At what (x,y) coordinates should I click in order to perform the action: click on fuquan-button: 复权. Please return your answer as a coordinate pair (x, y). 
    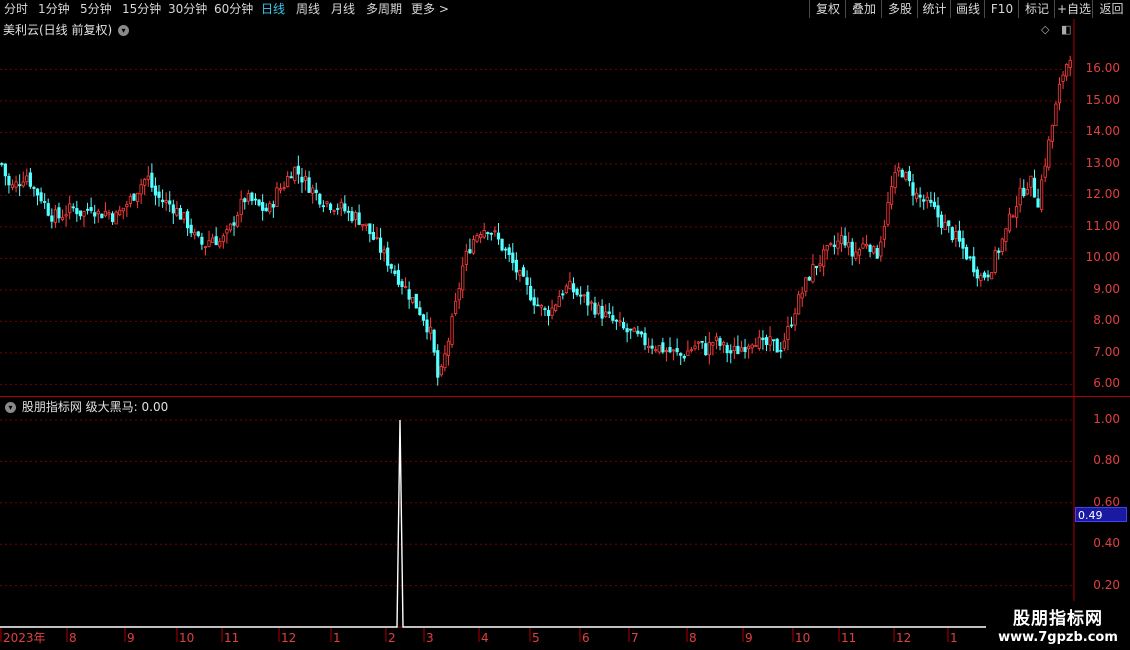
    Looking at the image, I should click on (827, 9).